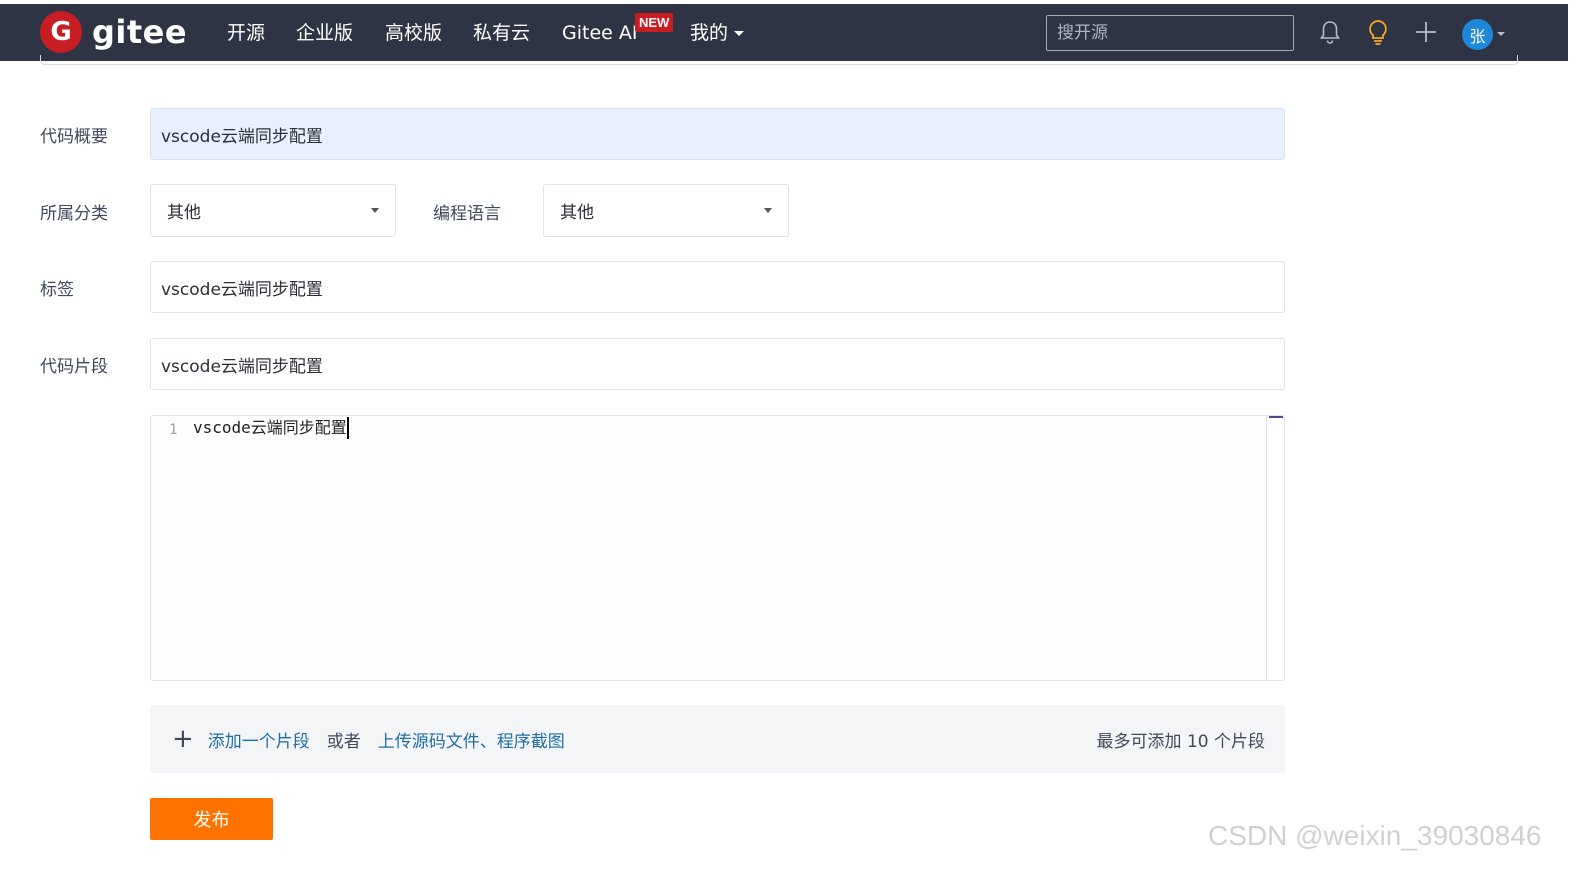 This screenshot has height=878, width=1592. I want to click on text-cursor, so click(347, 428).